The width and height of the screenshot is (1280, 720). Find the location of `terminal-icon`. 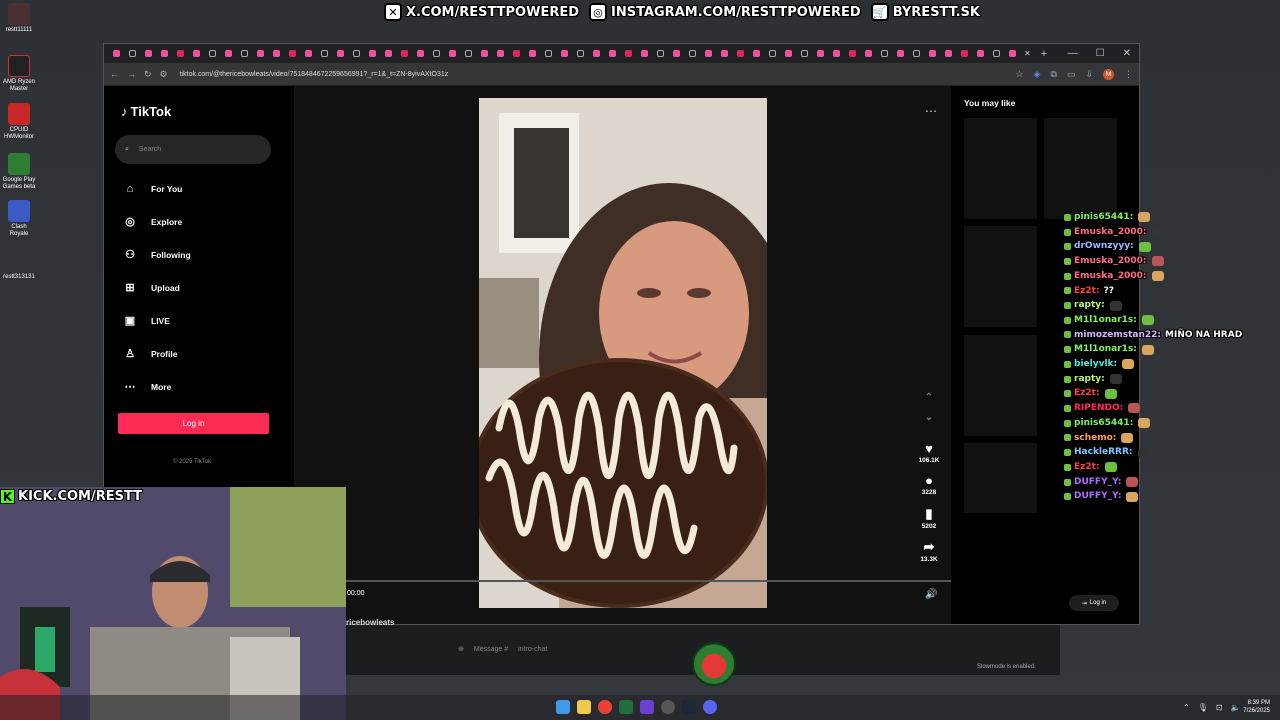

terminal-icon is located at coordinates (626, 707).